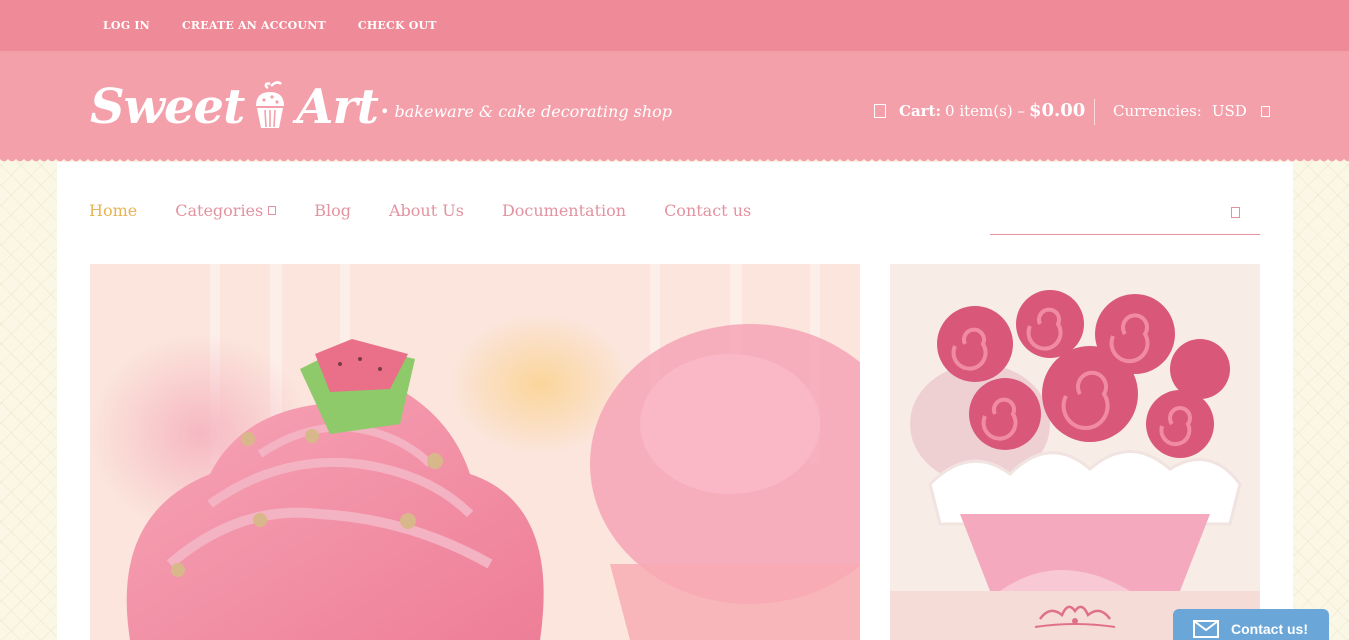 The width and height of the screenshot is (1349, 640). Describe the element at coordinates (219, 210) in the screenshot. I see `nav-item-label: Categories` at that location.